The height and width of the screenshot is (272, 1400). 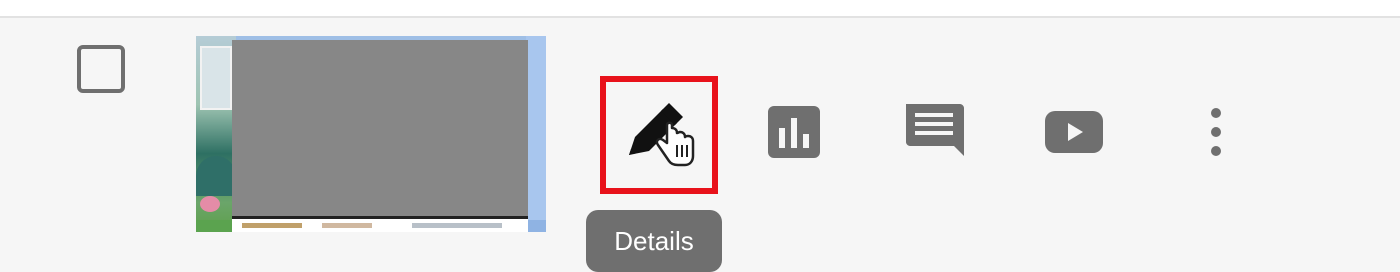 I want to click on thumbnail-left-scene, so click(x=216, y=134).